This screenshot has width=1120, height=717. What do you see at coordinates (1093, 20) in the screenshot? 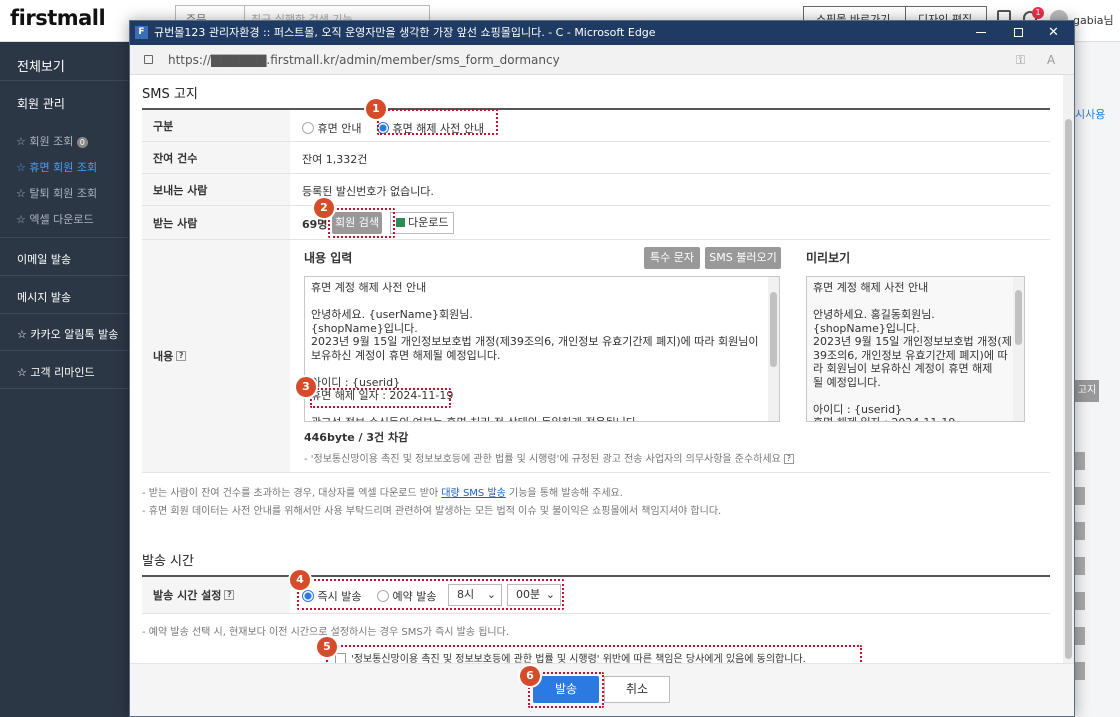
I see `user-name: gabia님` at bounding box center [1093, 20].